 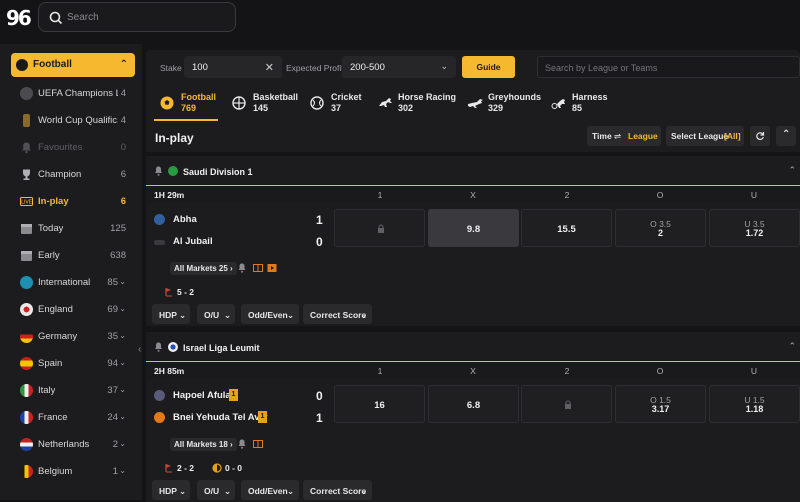 I want to click on sidebar-item-spain: Spain 94 ⌄, so click(x=68, y=363).